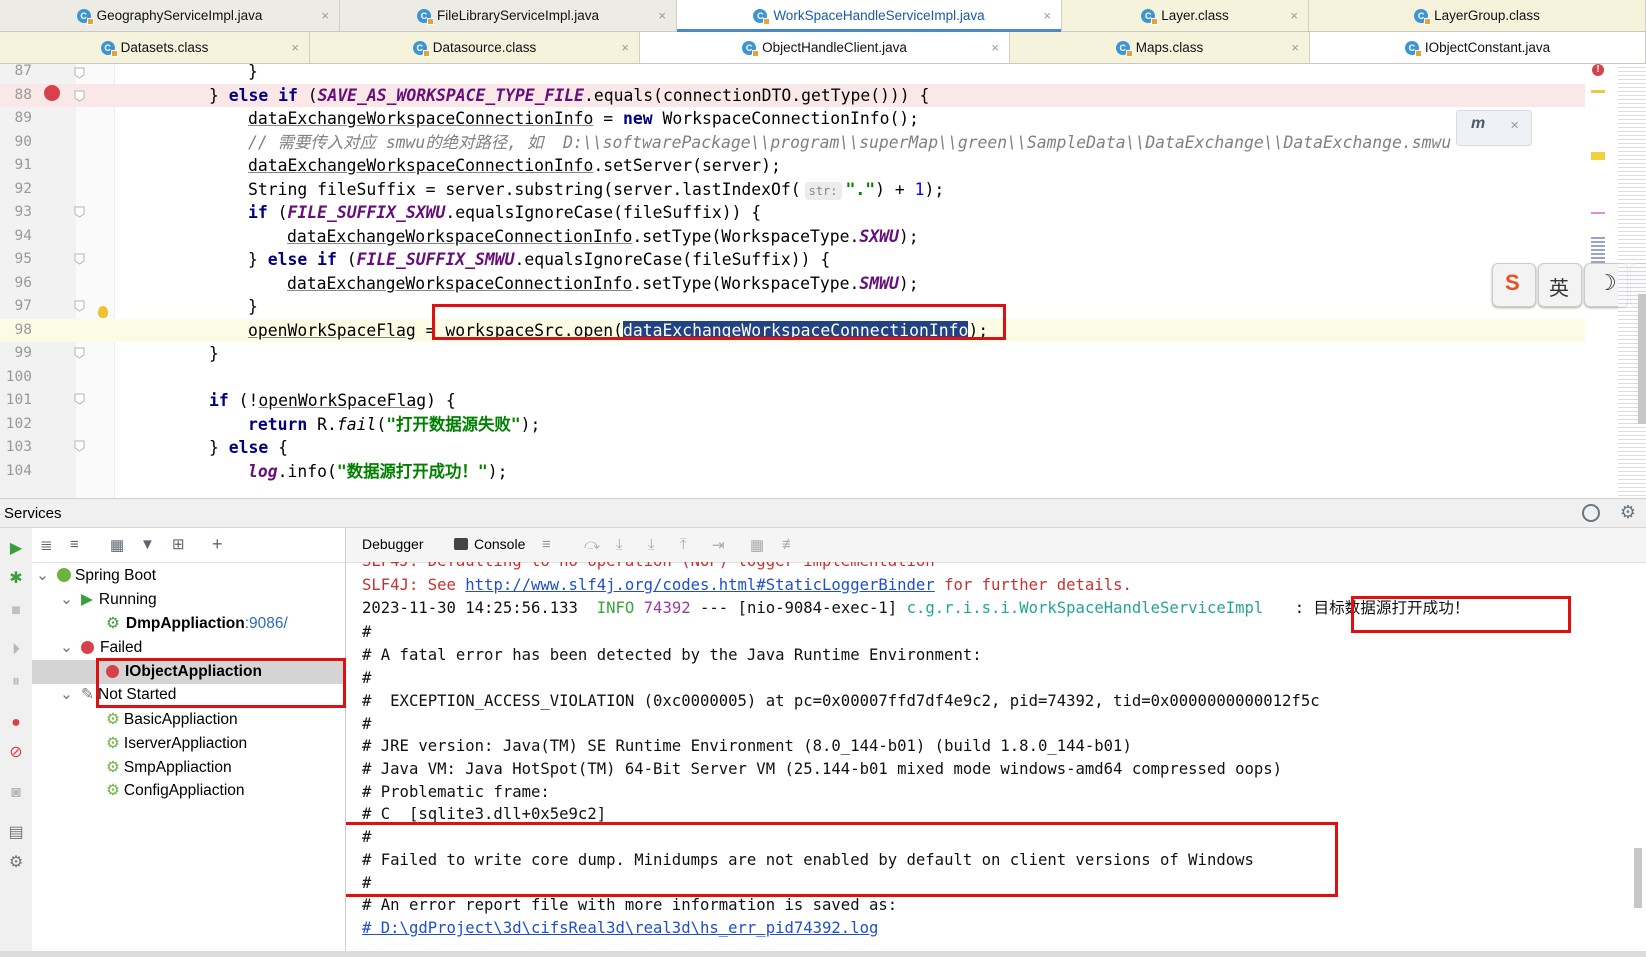  Describe the element at coordinates (1638, 878) in the screenshot. I see `console-scrollbar` at that location.